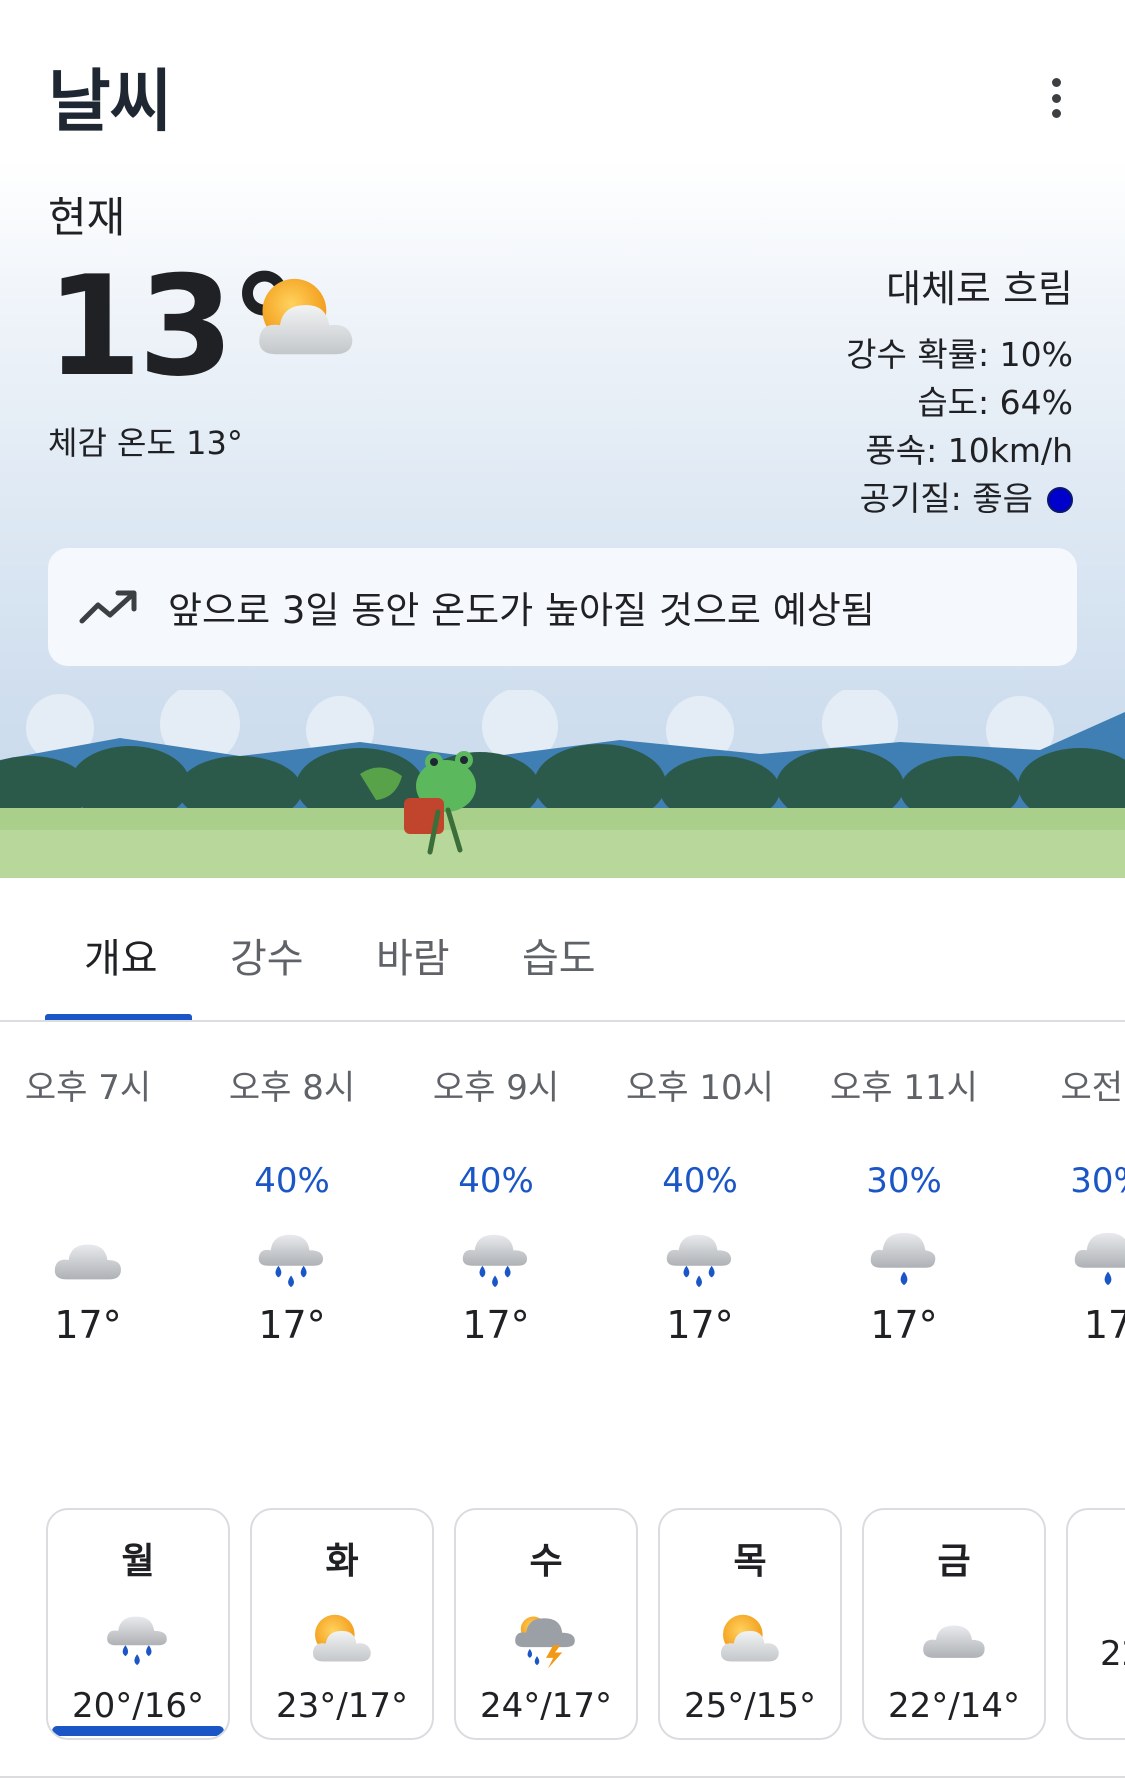 Image resolution: width=1125 pixels, height=1792 pixels. What do you see at coordinates (959, 354) in the screenshot?
I see `precipitation-chance: 강수 확률: 10%` at bounding box center [959, 354].